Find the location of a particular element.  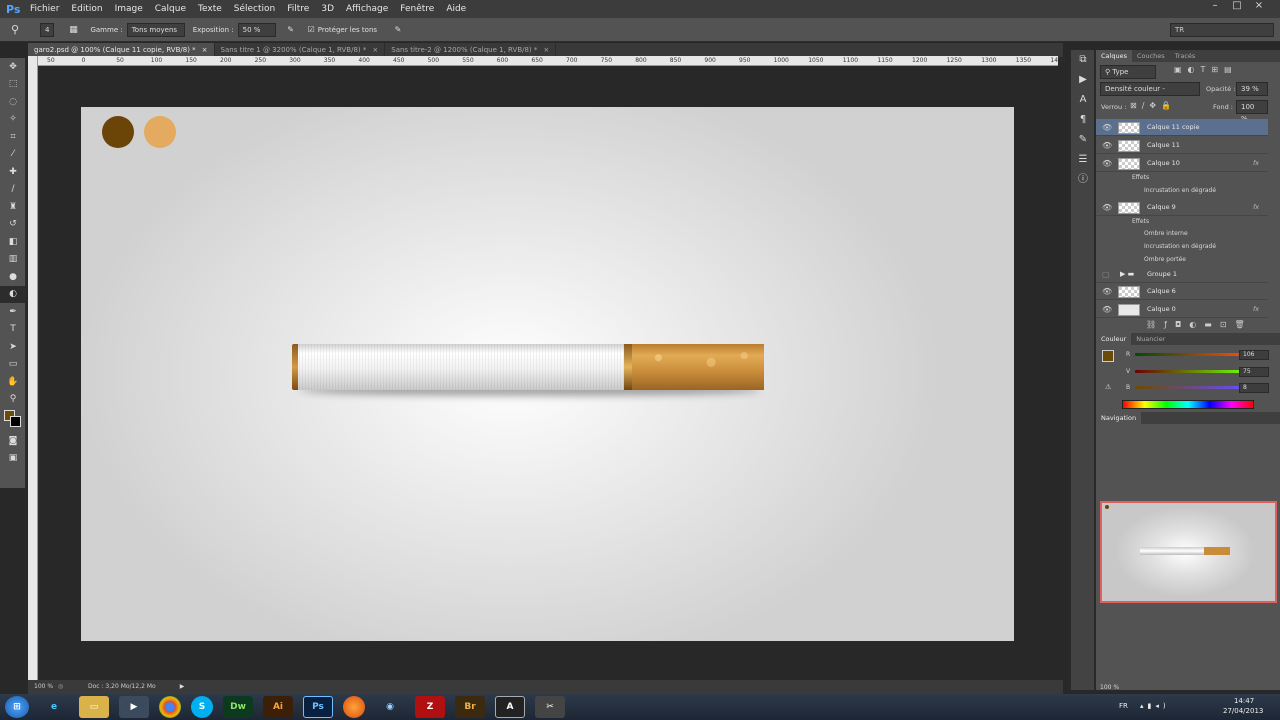

bridge-icon: Br is located at coordinates (470, 707).